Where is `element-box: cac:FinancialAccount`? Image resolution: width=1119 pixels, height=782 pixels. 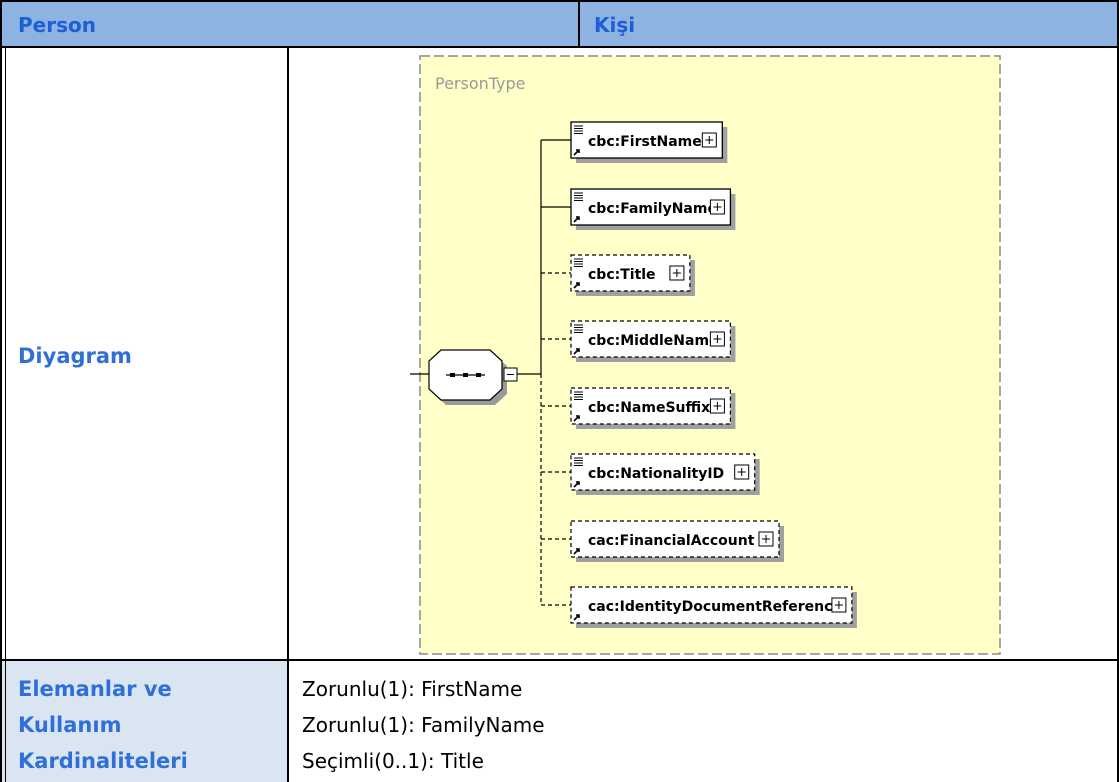
element-box: cac:FinancialAccount is located at coordinates (677, 541).